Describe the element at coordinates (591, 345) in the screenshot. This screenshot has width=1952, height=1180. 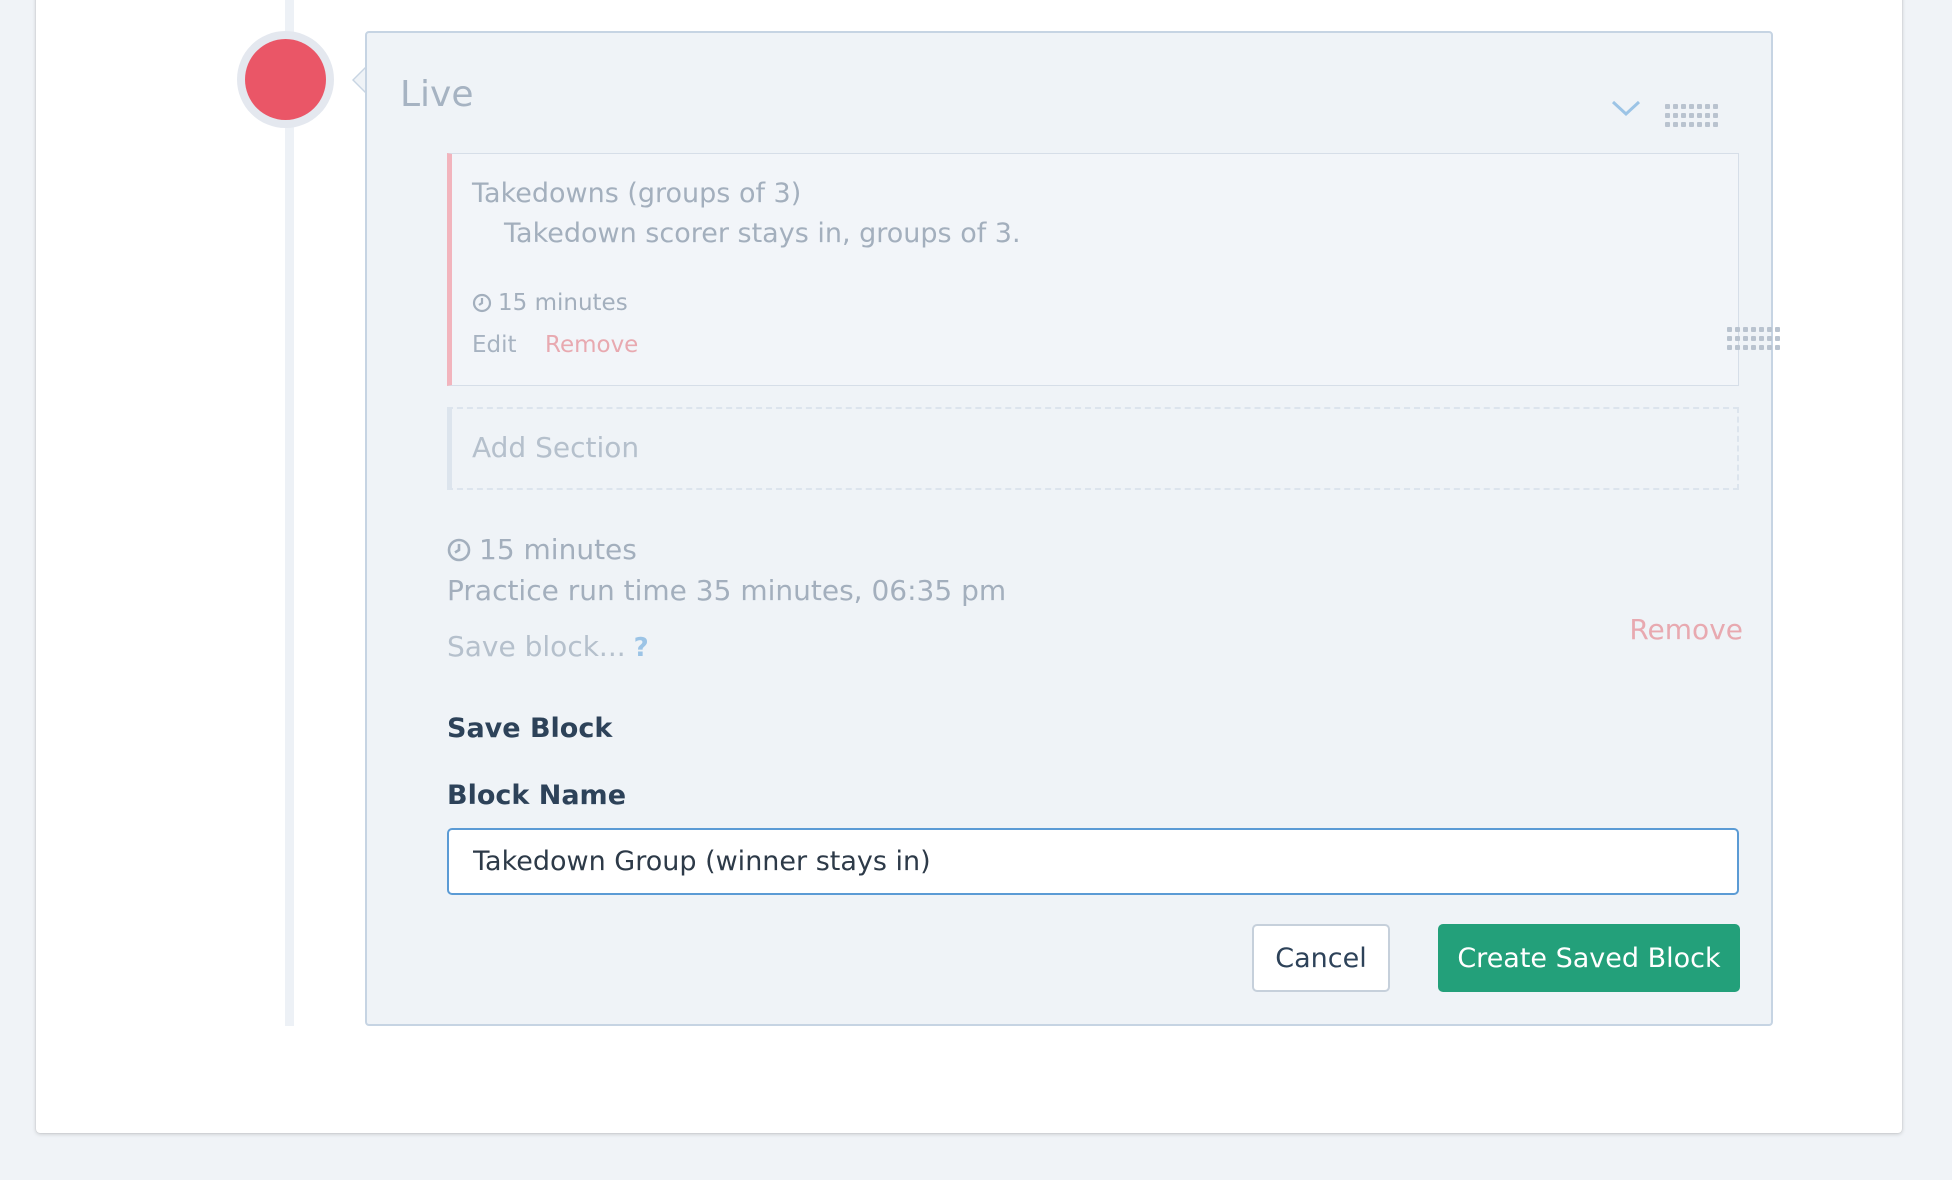
I see `section-remove-link: Remove` at that location.